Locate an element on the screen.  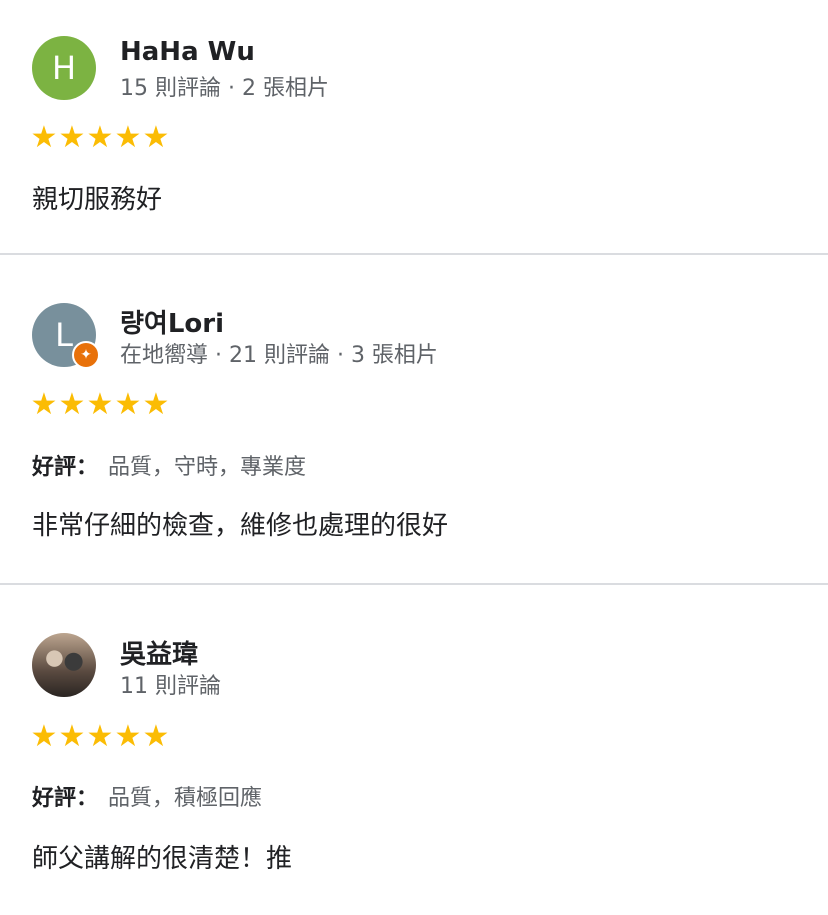
review-text: 親切服務好 is located at coordinates (97, 200).